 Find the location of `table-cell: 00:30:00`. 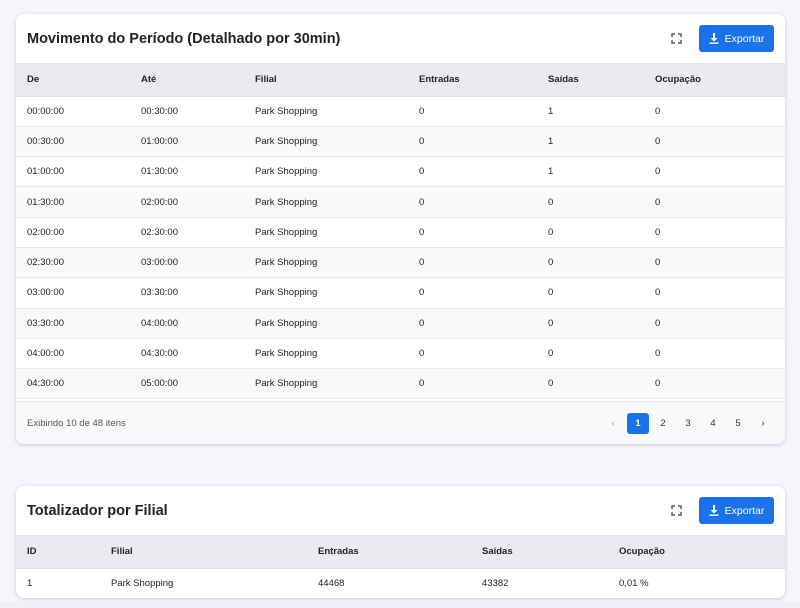

table-cell: 00:30:00 is located at coordinates (187, 111).